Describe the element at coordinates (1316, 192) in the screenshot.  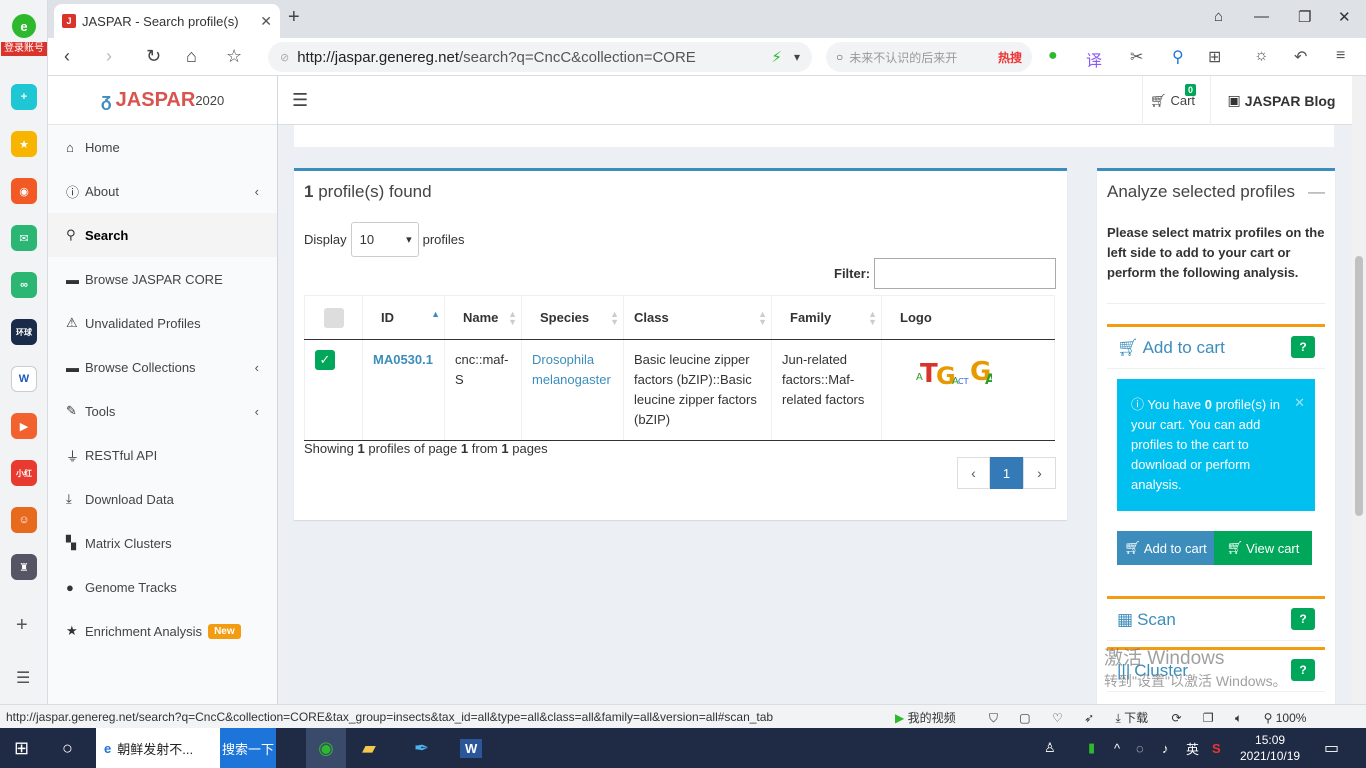
I see `collapse-icon: —` at that location.